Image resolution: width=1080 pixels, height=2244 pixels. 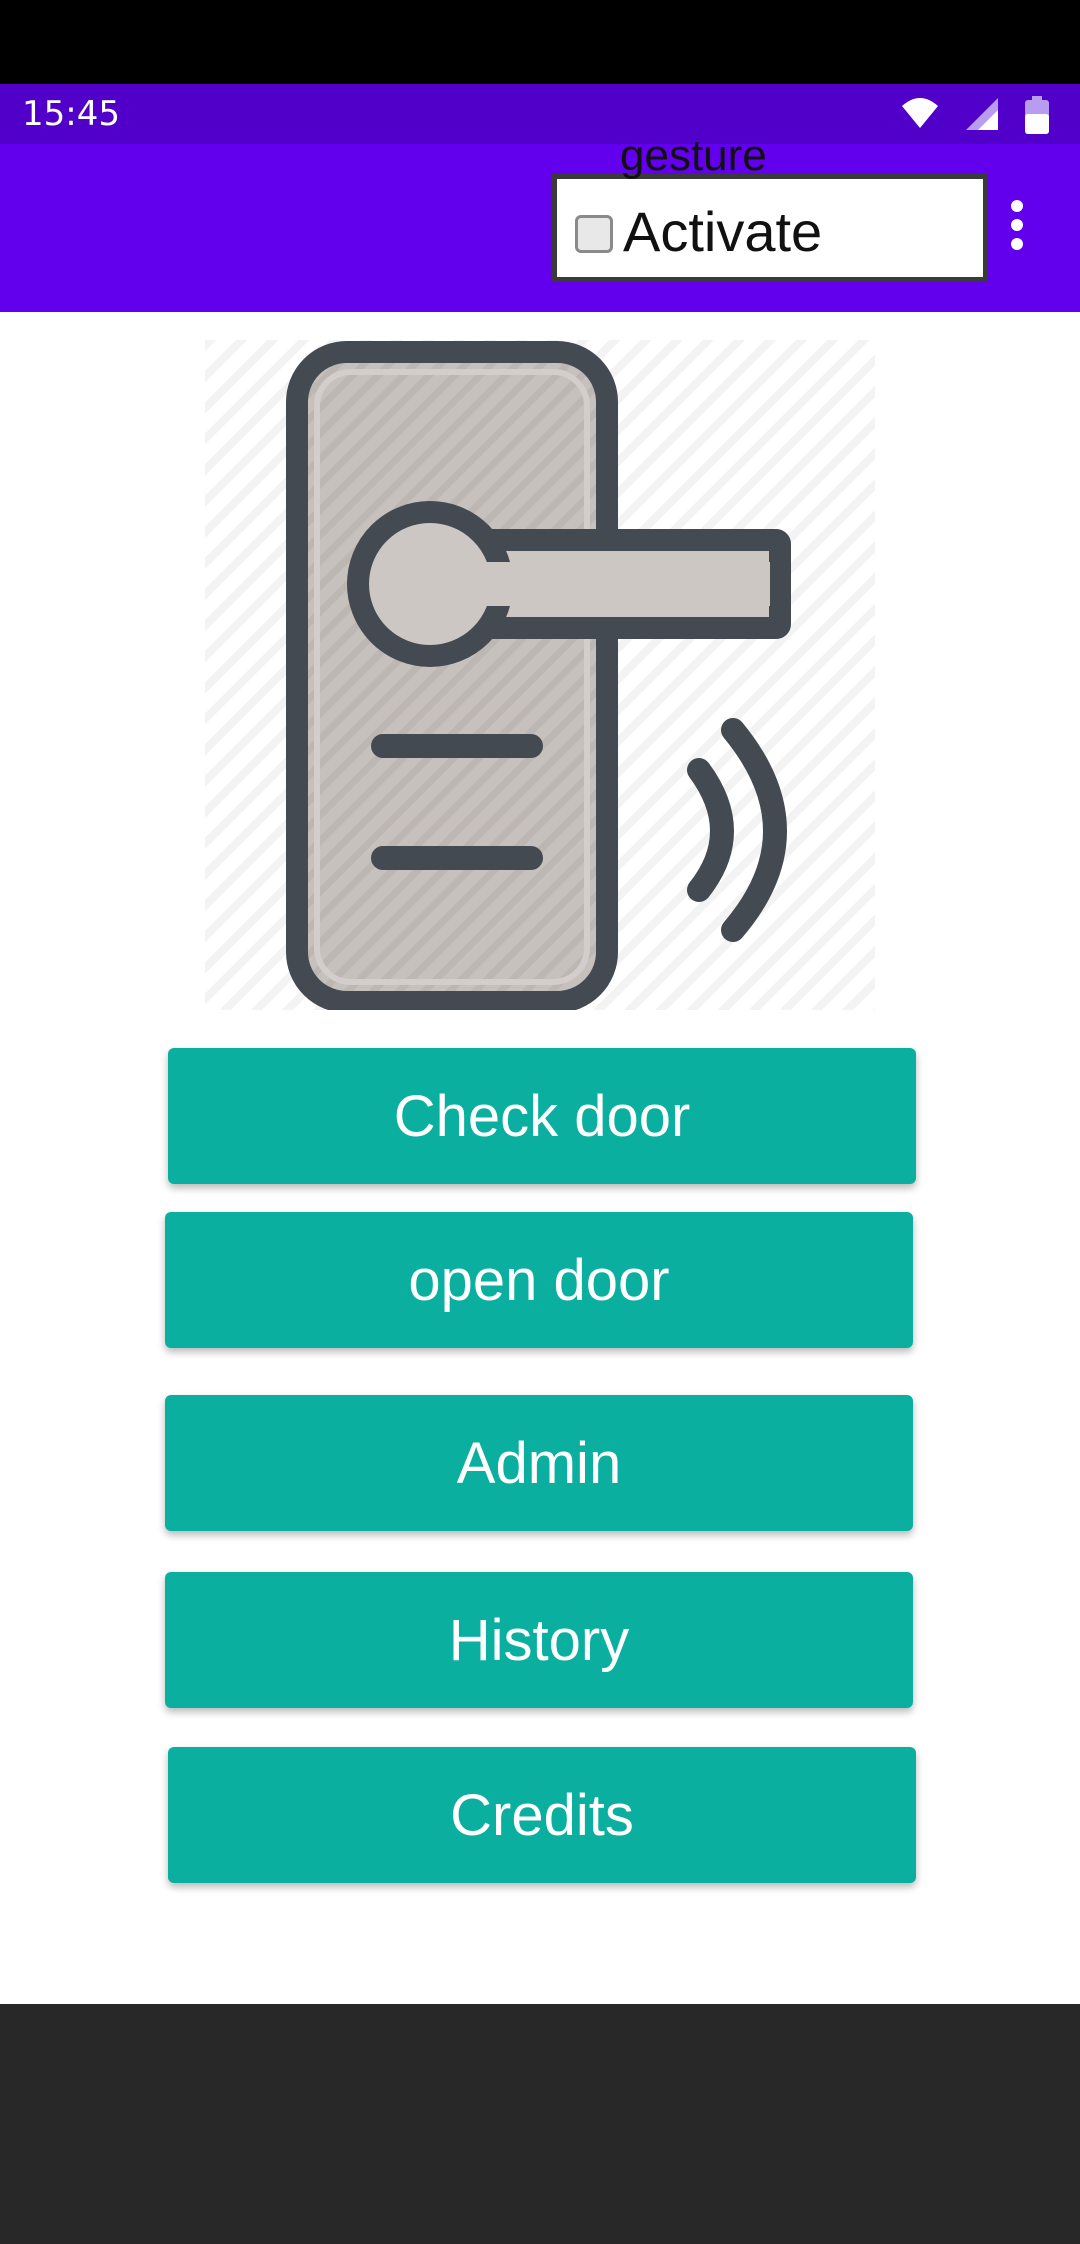 I want to click on open-door-button: open door, so click(x=539, y=1280).